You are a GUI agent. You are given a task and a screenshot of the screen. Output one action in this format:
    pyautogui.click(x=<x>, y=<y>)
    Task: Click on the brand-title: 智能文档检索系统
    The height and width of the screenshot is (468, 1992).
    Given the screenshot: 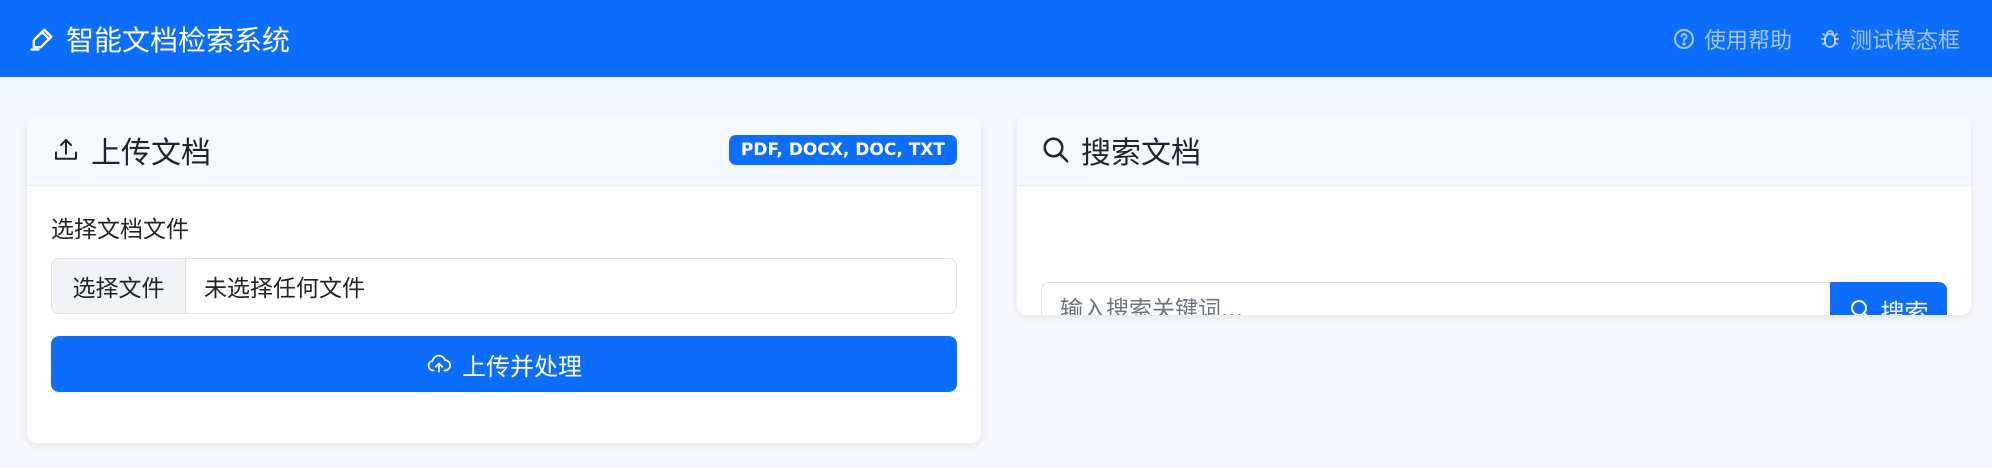 What is the action you would take?
    pyautogui.click(x=178, y=40)
    